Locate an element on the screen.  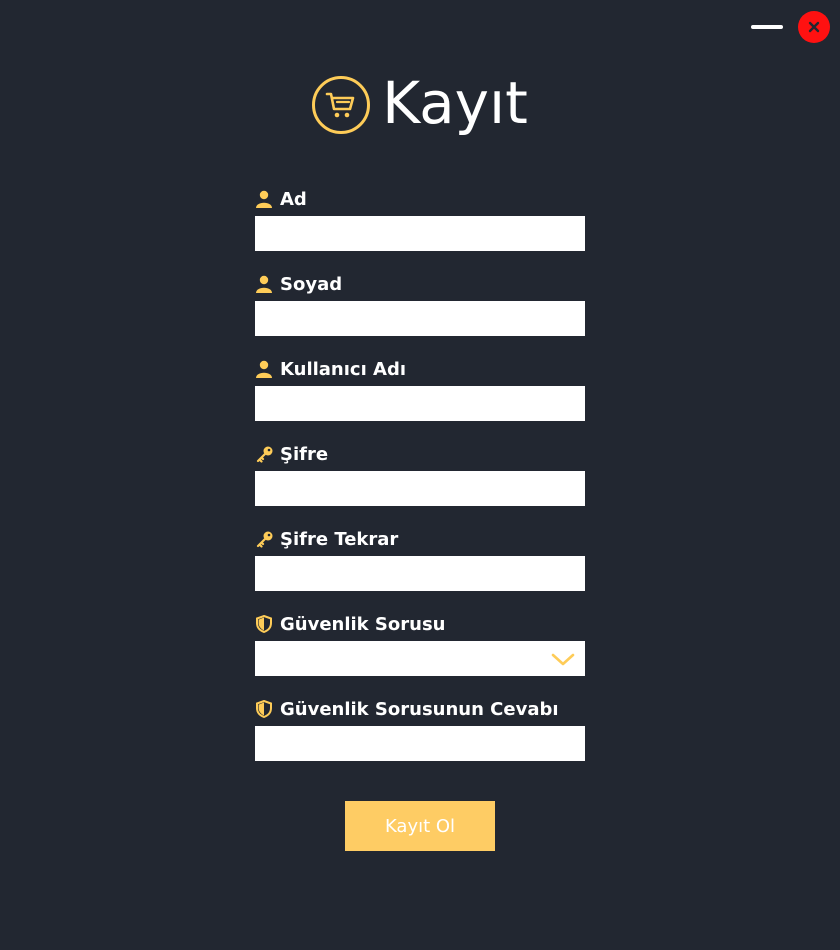
password-repeat-label: Şifre Tekrar is located at coordinates (339, 539).